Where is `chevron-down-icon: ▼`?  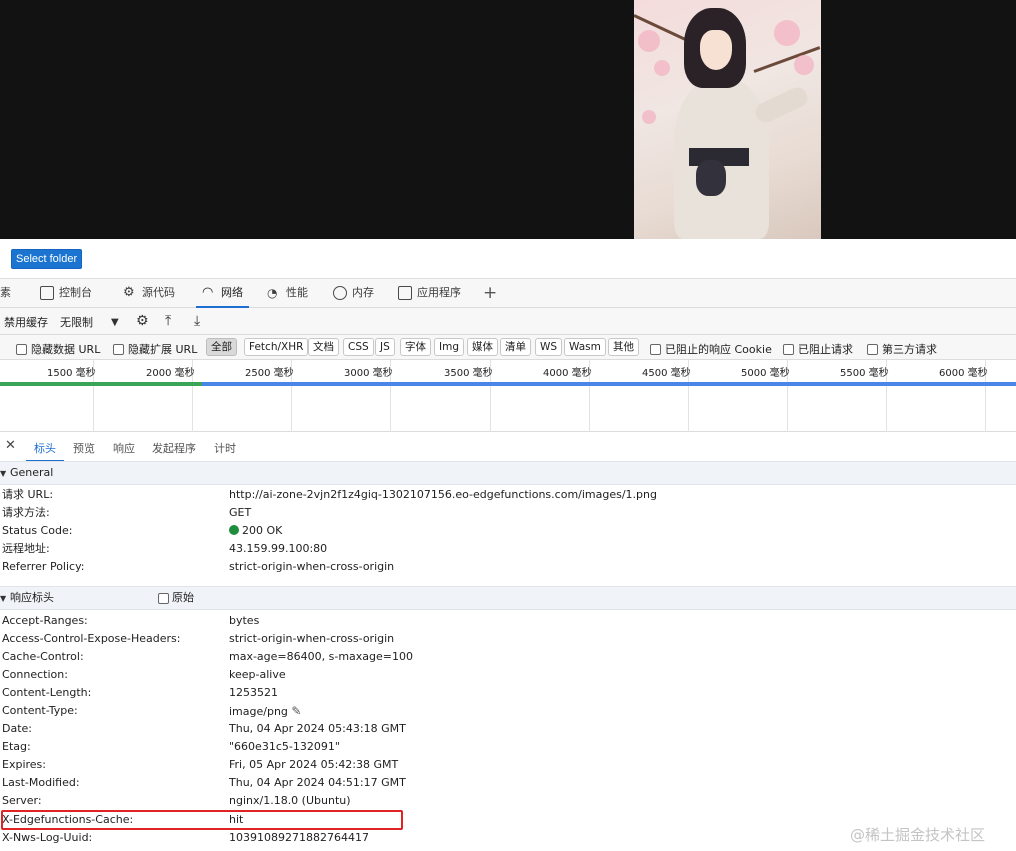
chevron-down-icon: ▼ is located at coordinates (115, 323).